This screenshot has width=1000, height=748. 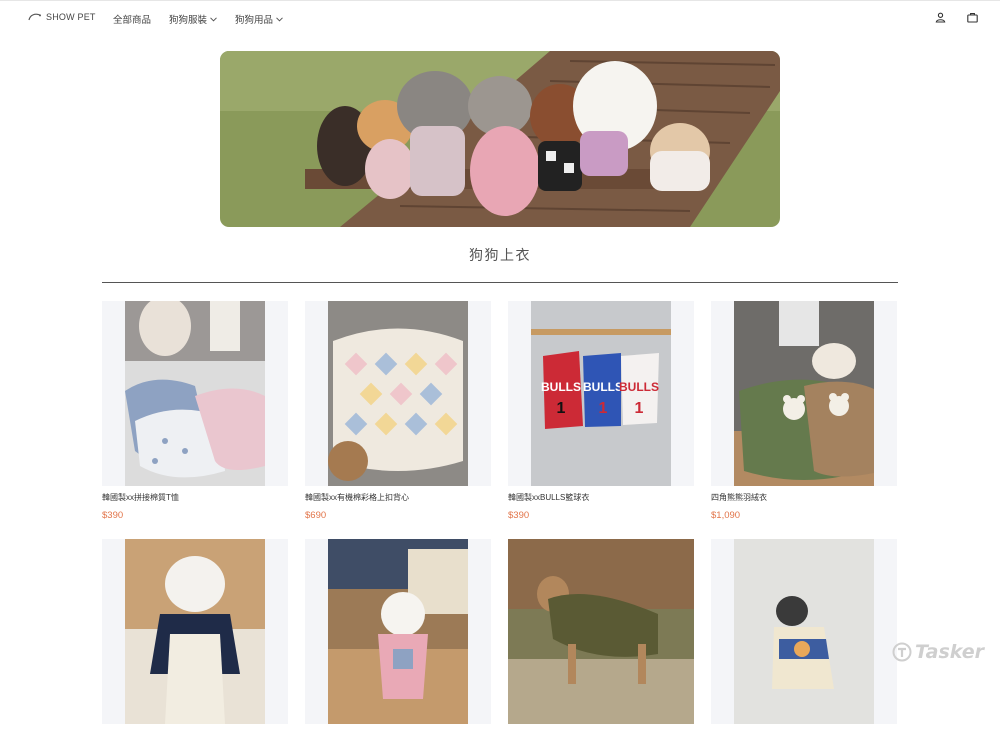 I want to click on product-card: 韓國製xx有機棉彩格上扣背心 $690, so click(x=398, y=411).